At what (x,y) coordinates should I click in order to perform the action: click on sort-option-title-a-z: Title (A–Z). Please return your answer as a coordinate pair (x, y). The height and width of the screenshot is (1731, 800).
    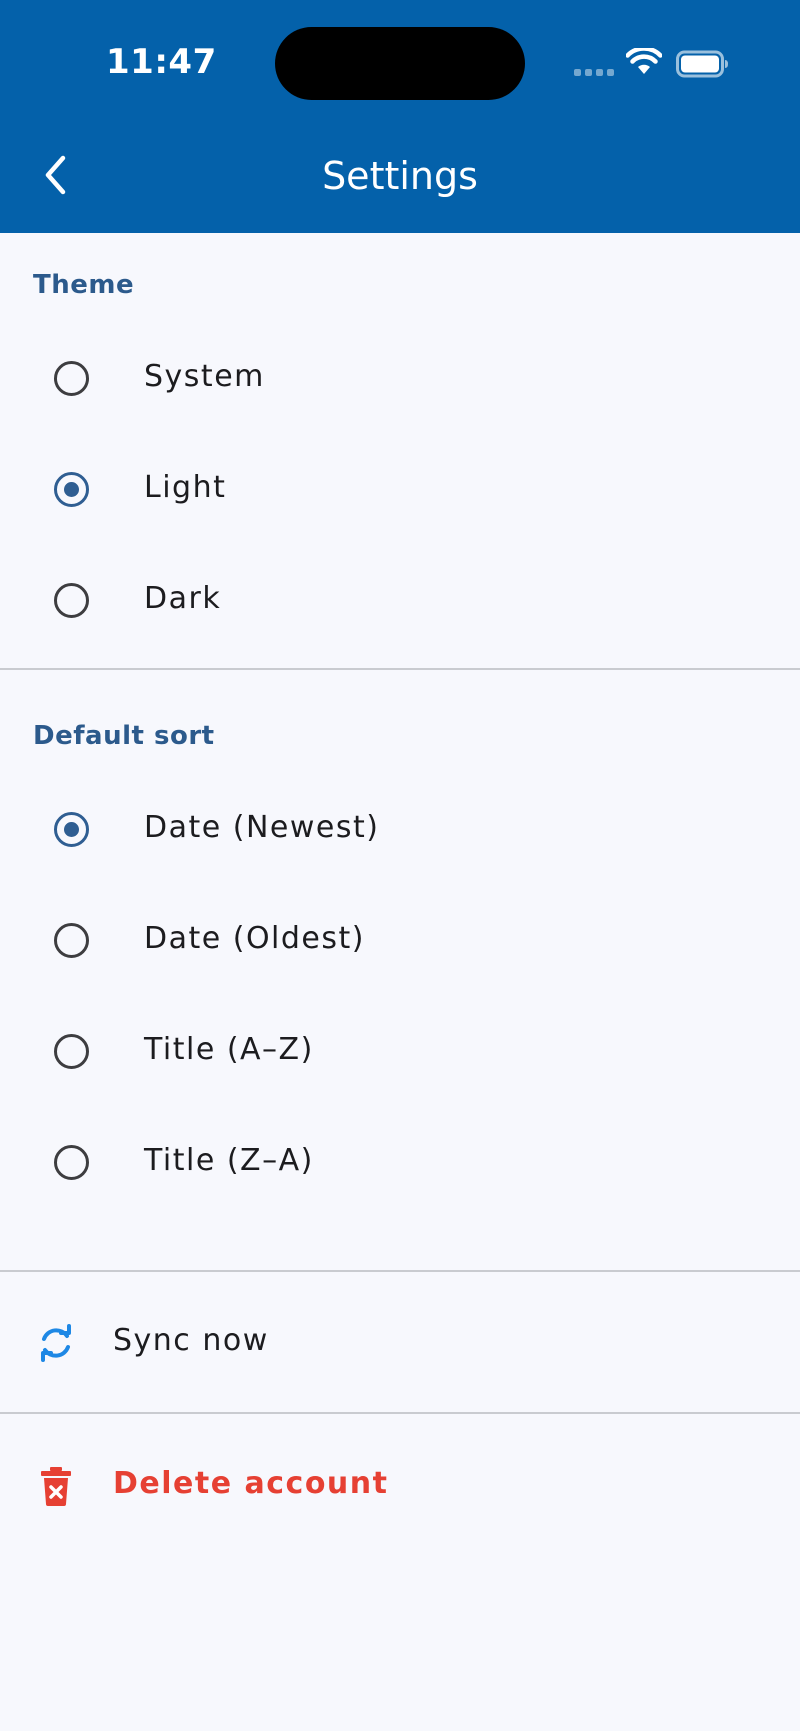
    Looking at the image, I should click on (400, 1050).